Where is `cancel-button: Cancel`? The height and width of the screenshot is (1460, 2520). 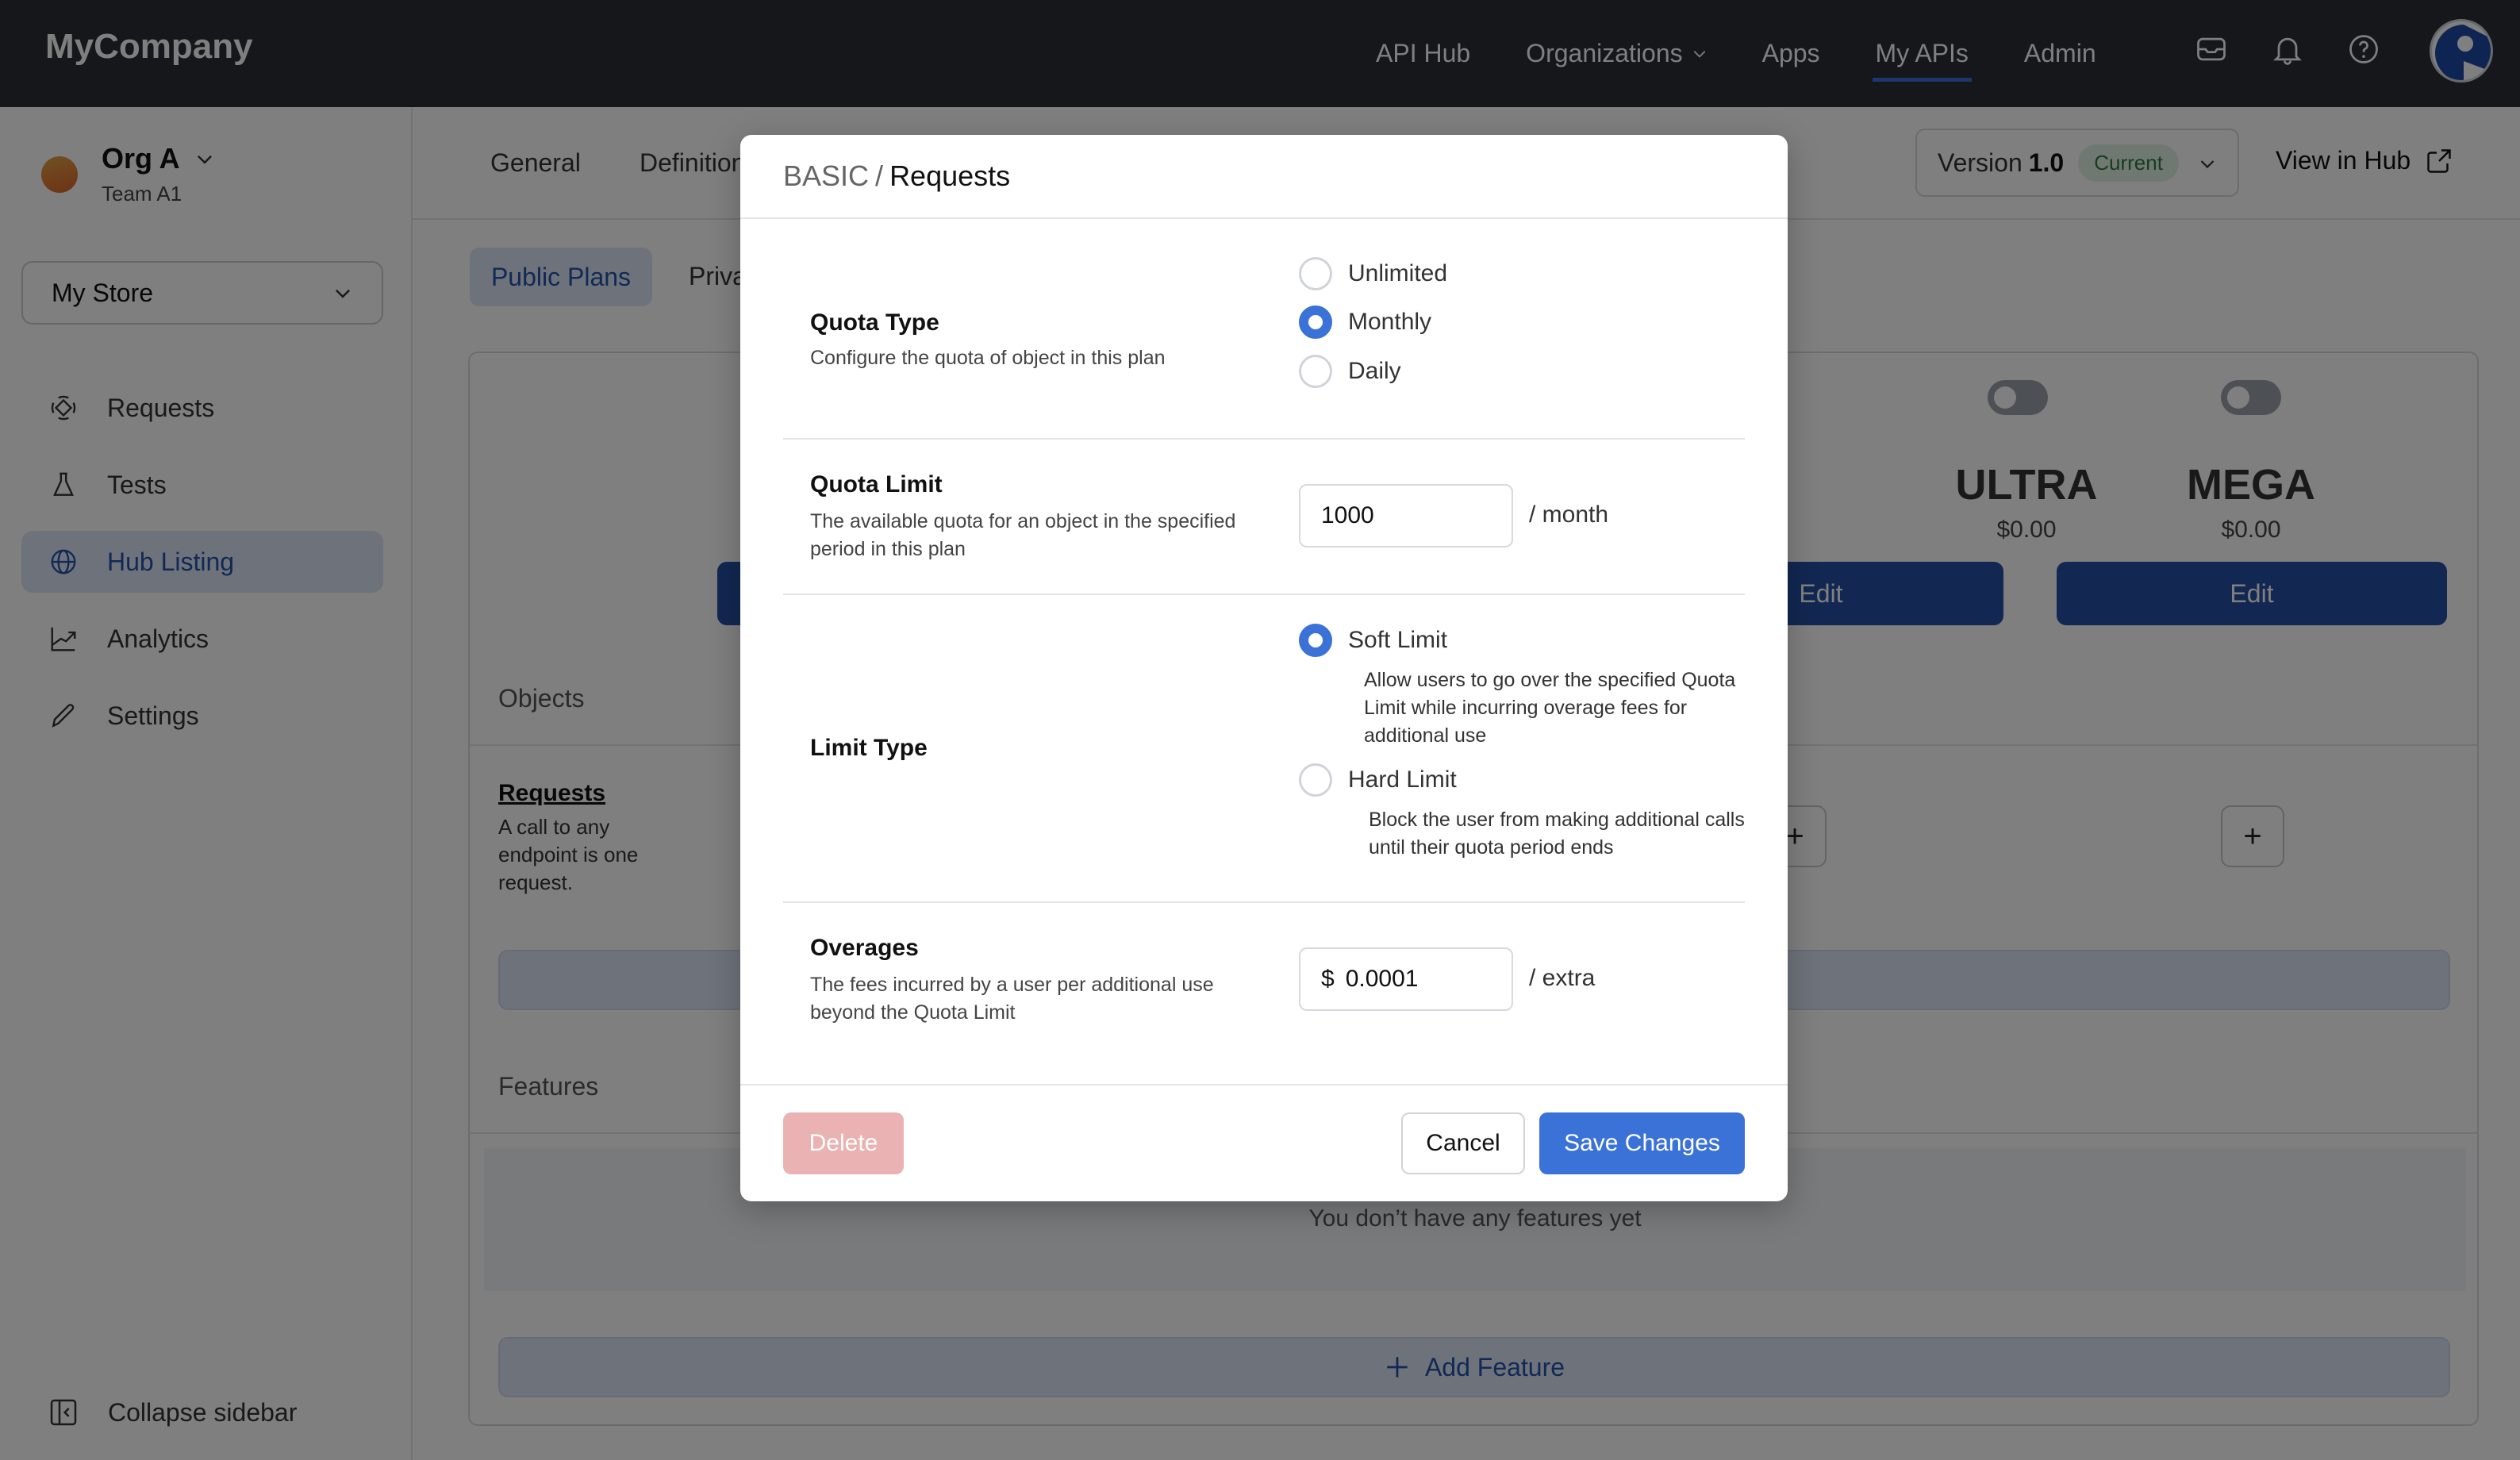
cancel-button: Cancel is located at coordinates (1463, 1143).